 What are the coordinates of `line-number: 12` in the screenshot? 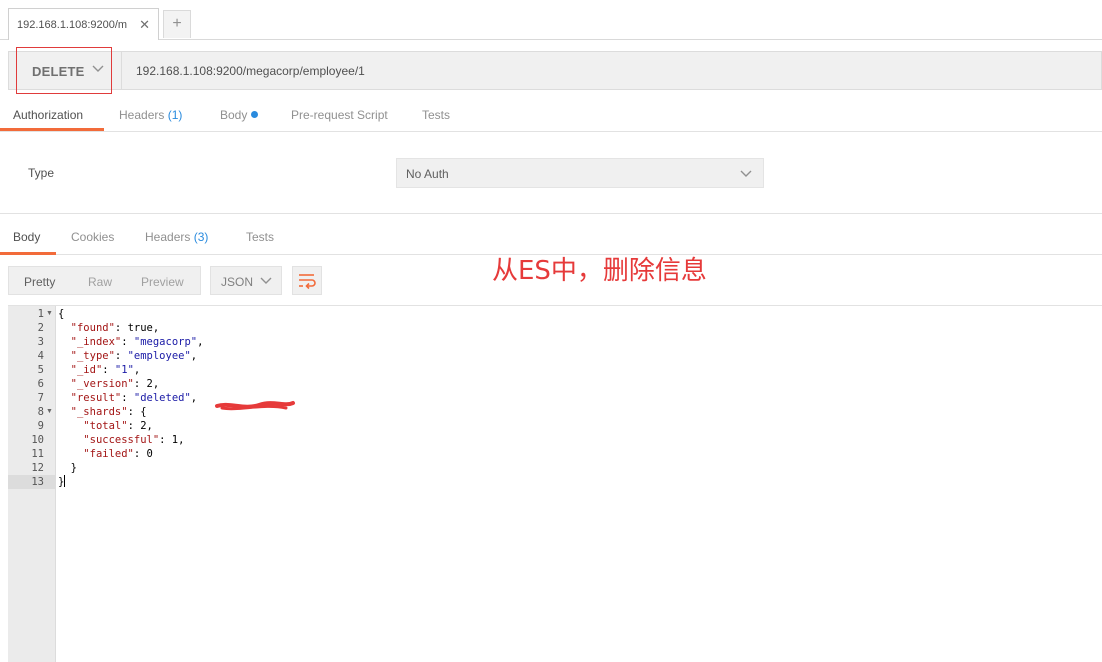 It's located at (37, 468).